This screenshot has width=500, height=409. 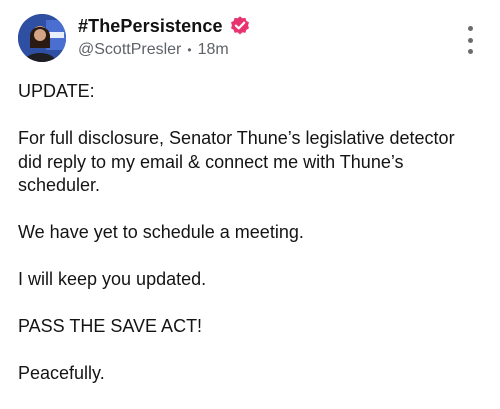 What do you see at coordinates (112, 279) in the screenshot?
I see `post-paragraph: I will keep you updated.` at bounding box center [112, 279].